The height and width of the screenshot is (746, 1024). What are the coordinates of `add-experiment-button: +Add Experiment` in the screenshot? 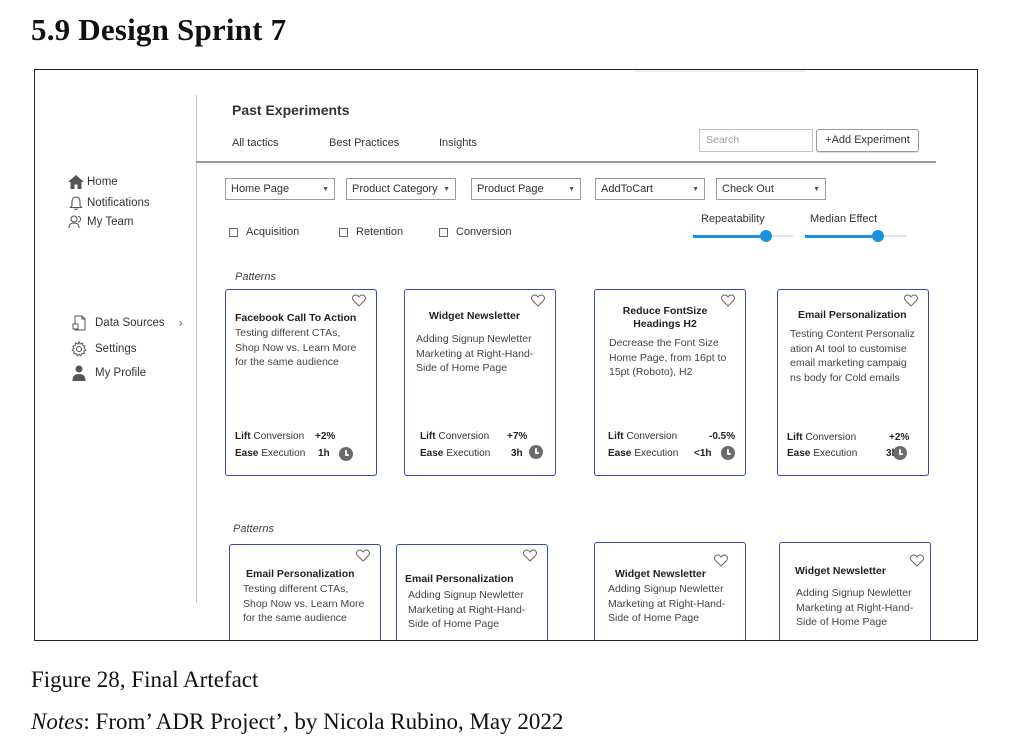 It's located at (867, 140).